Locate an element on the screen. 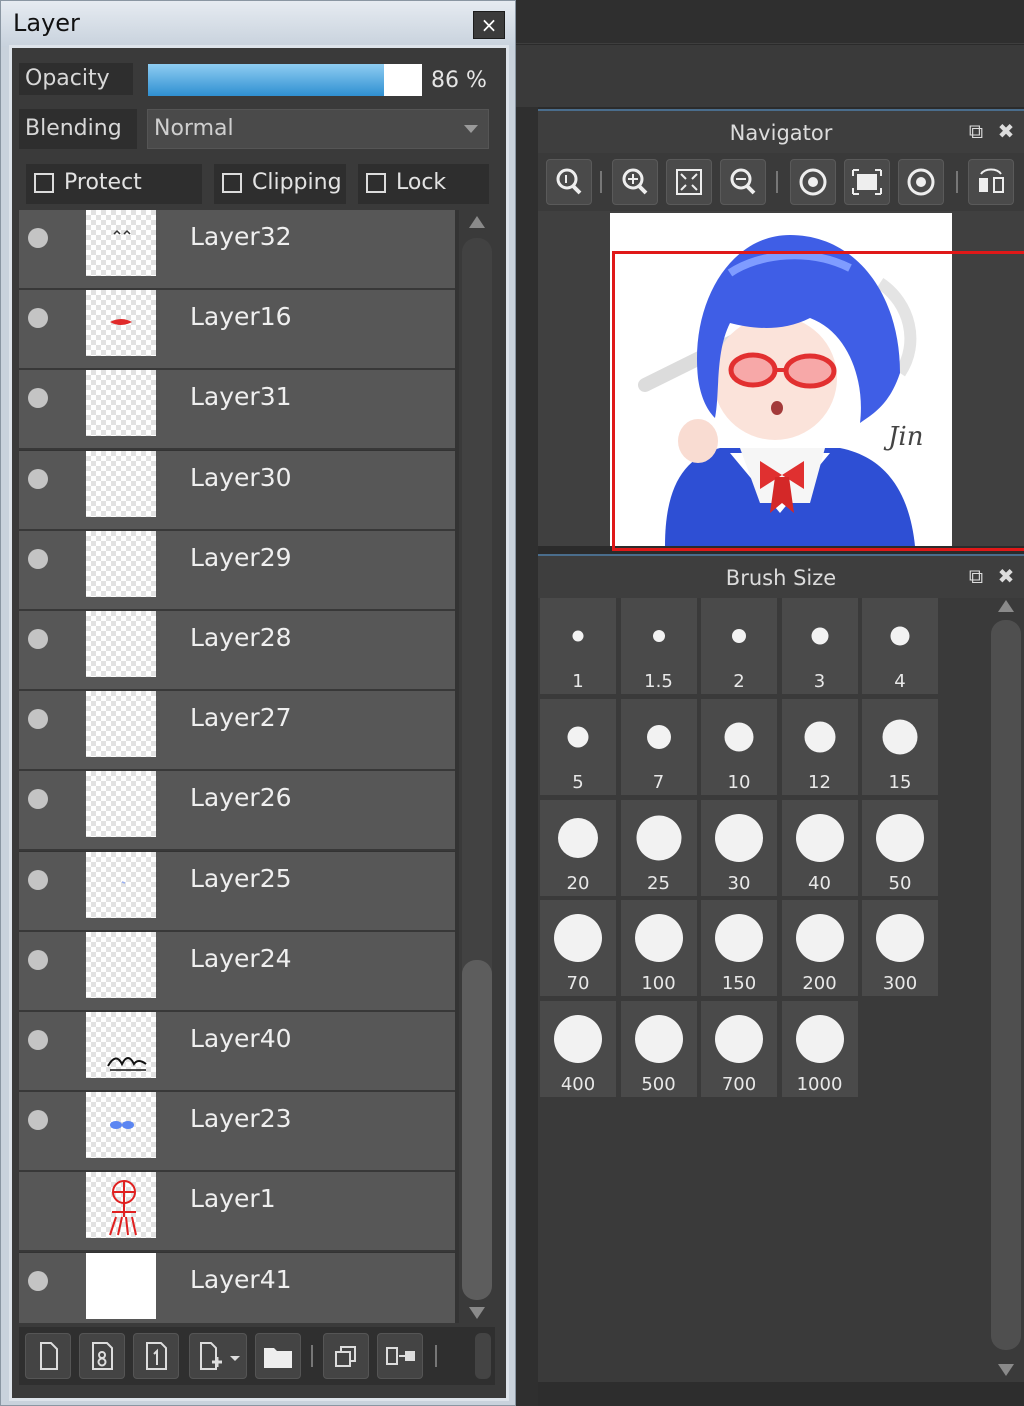 The width and height of the screenshot is (1024, 1406). brush-size-cell: 40 is located at coordinates (819, 847).